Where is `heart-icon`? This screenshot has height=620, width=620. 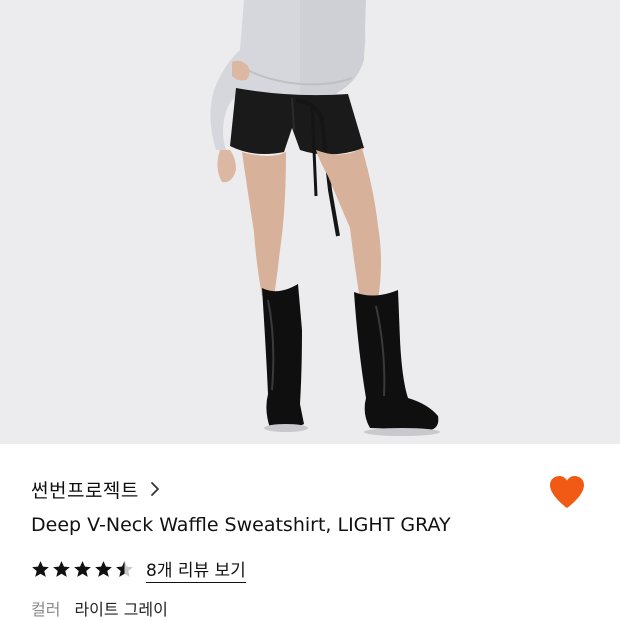 heart-icon is located at coordinates (567, 492).